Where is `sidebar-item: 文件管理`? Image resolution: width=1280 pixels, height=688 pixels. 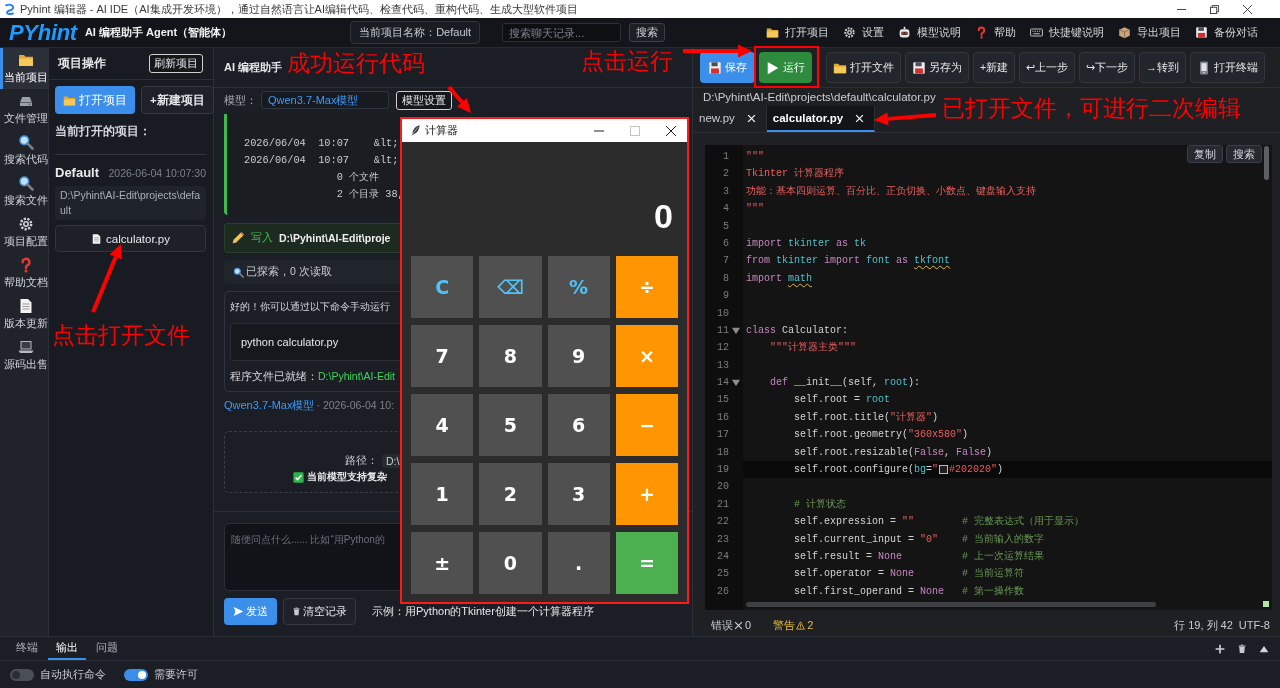
sidebar-item: 文件管理 is located at coordinates (24, 109).